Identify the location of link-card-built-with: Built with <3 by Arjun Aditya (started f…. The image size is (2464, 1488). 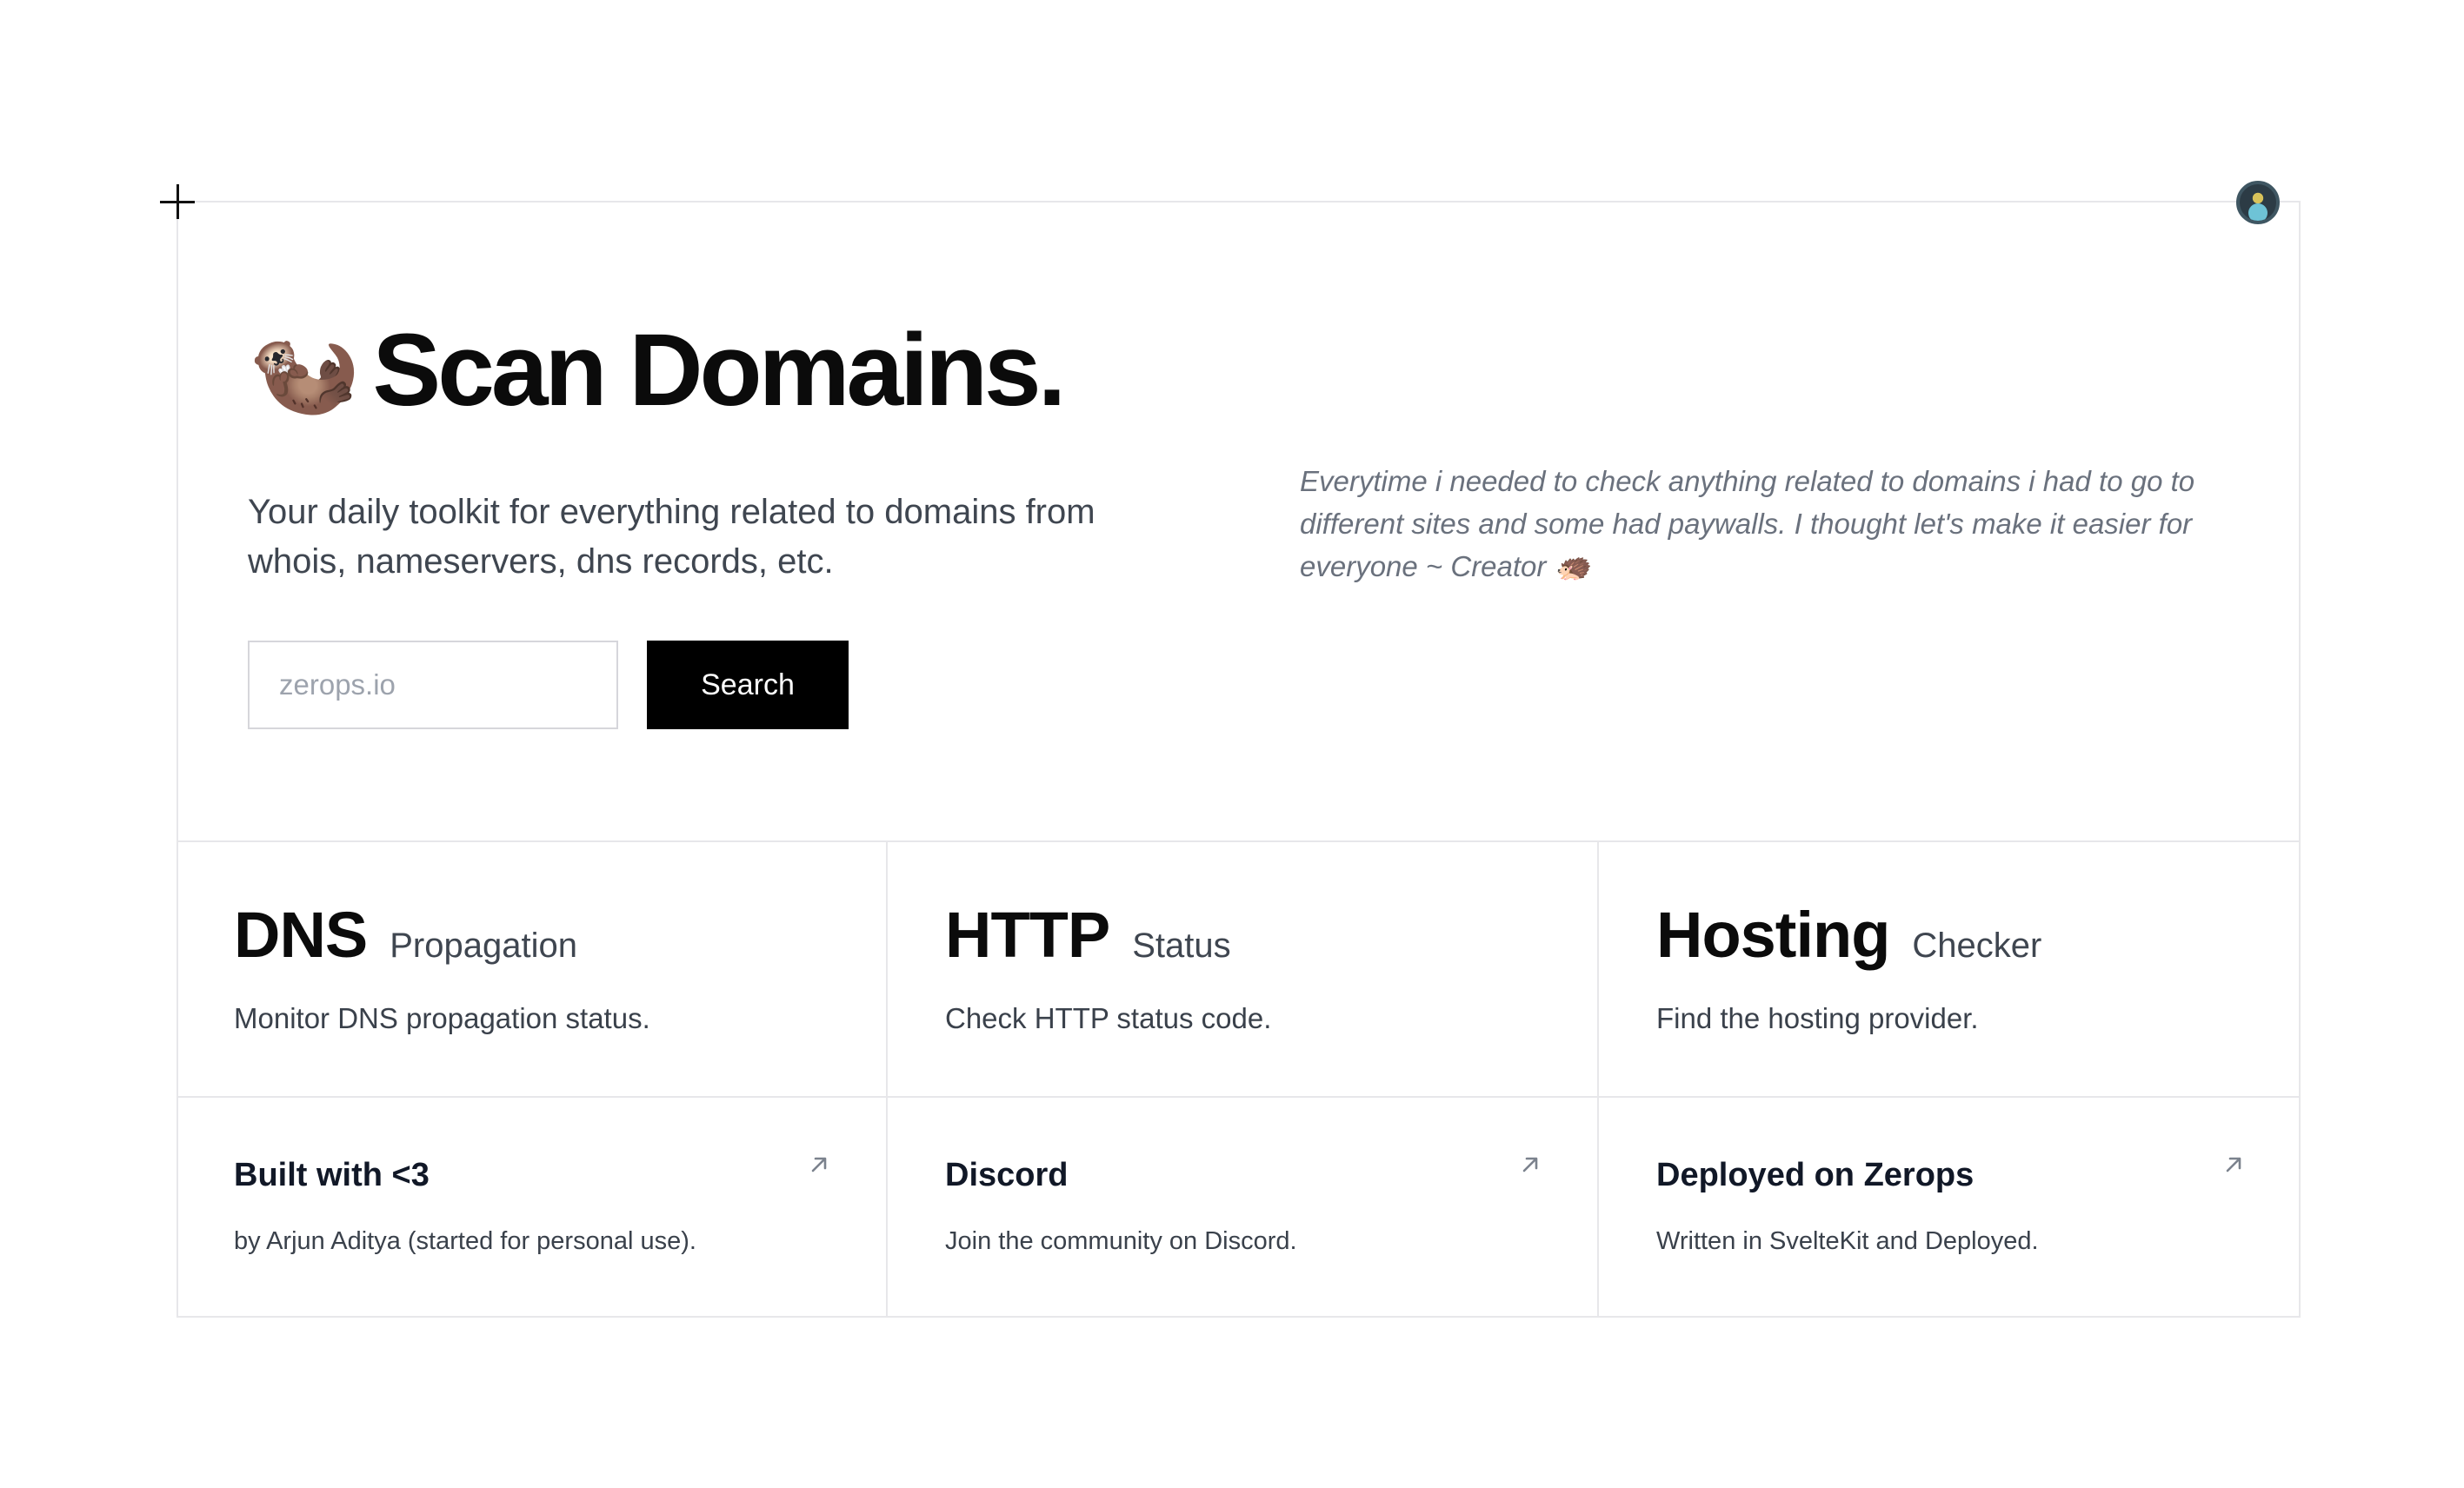
(532, 1208).